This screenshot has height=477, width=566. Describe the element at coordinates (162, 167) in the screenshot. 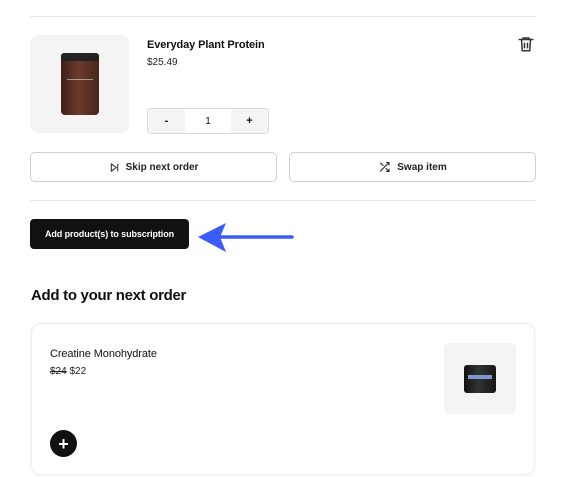

I see `skip-next-order-label: Skip next order` at that location.